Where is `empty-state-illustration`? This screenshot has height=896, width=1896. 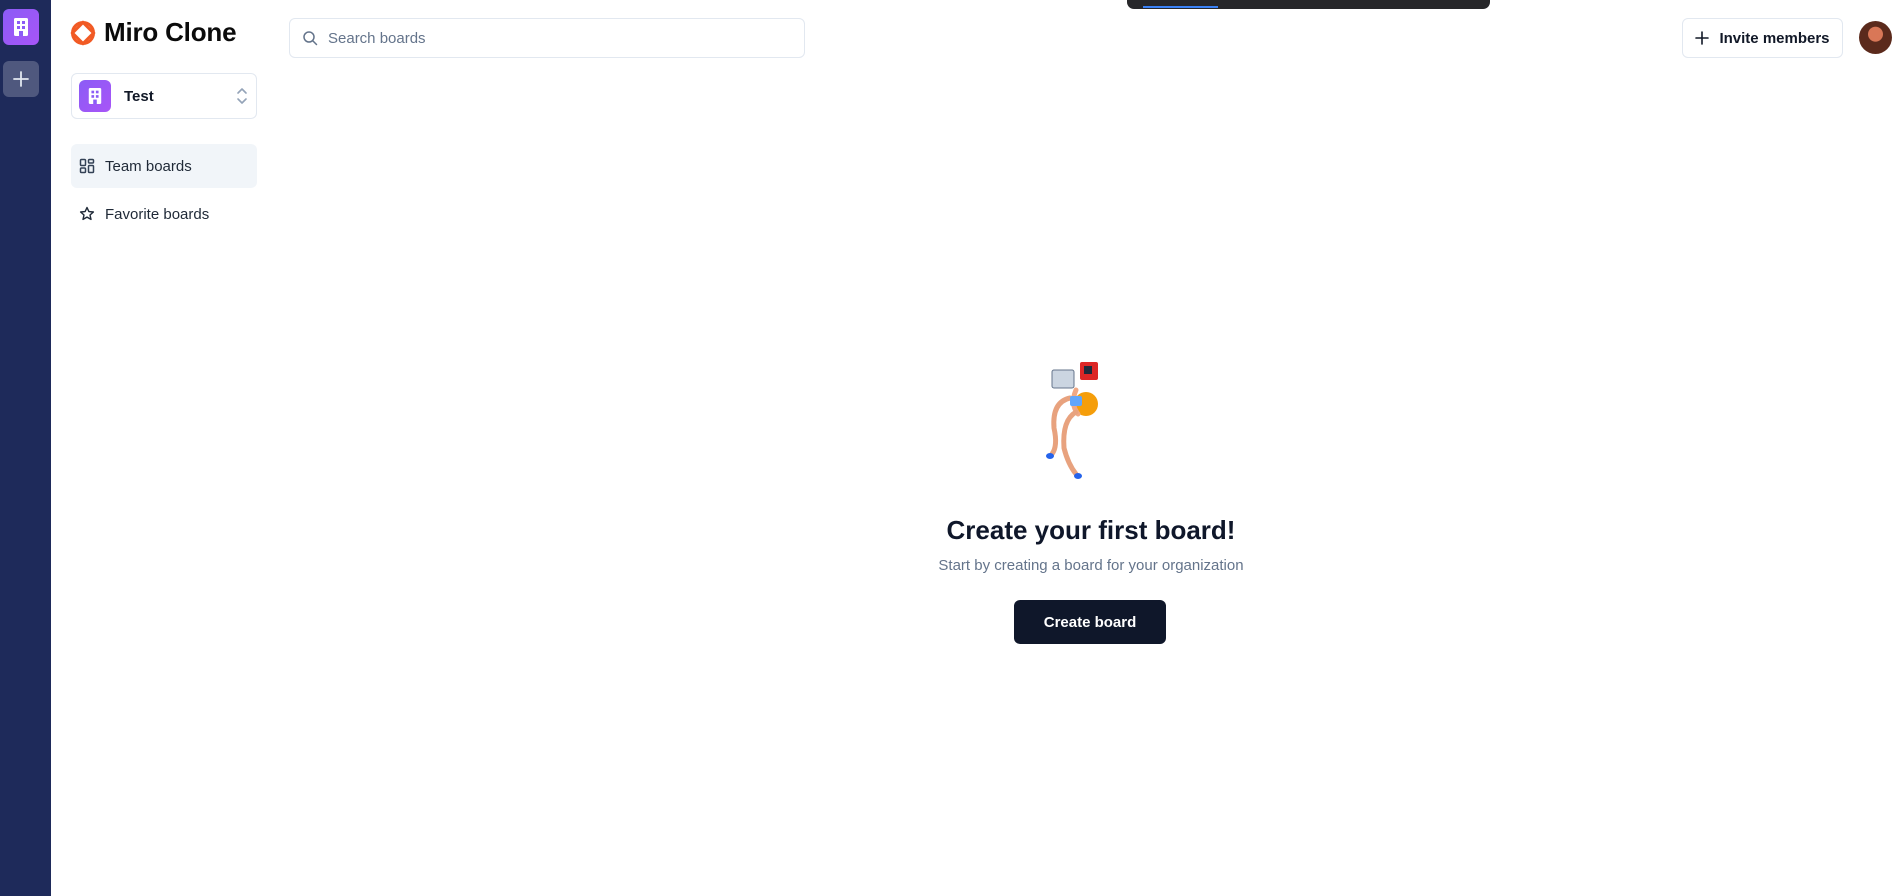
empty-state-illustration is located at coordinates (1072, 420).